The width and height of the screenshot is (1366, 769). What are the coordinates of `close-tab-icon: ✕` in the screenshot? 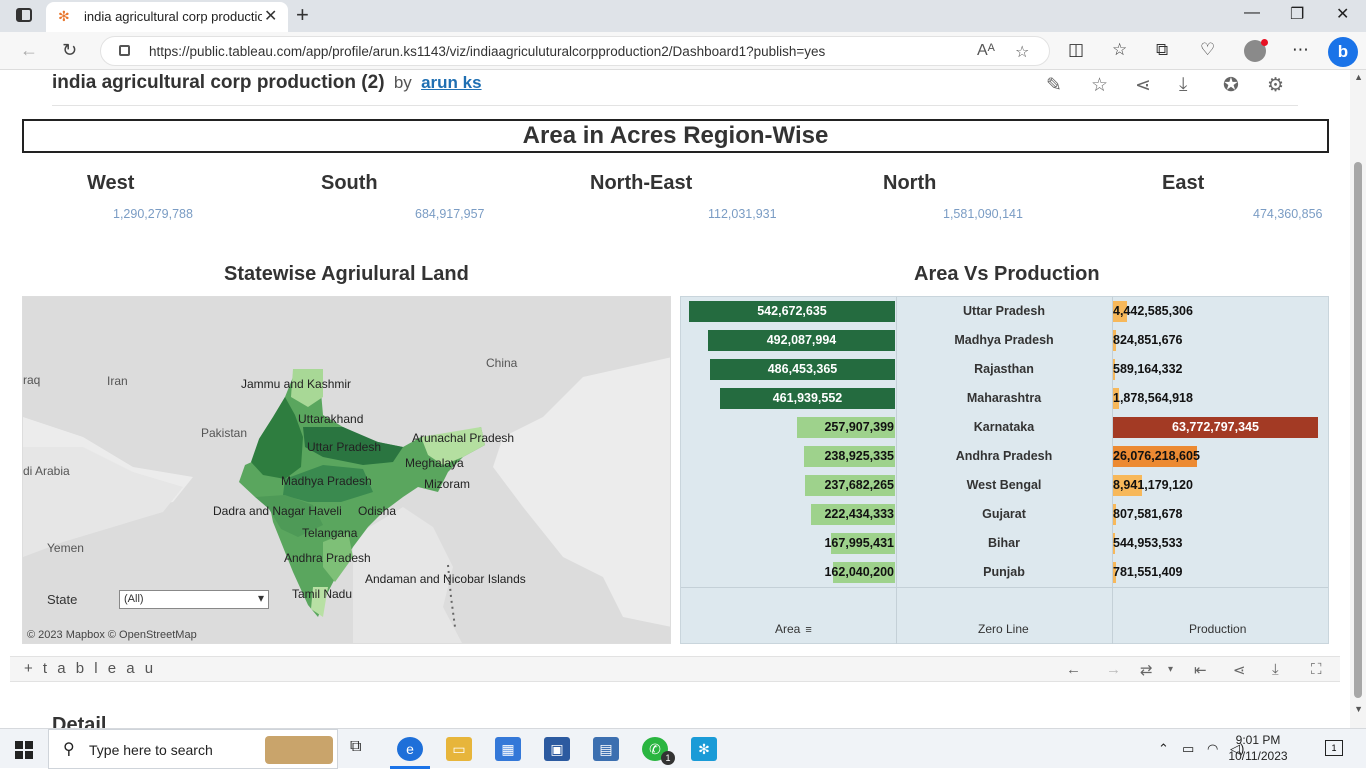 It's located at (270, 16).